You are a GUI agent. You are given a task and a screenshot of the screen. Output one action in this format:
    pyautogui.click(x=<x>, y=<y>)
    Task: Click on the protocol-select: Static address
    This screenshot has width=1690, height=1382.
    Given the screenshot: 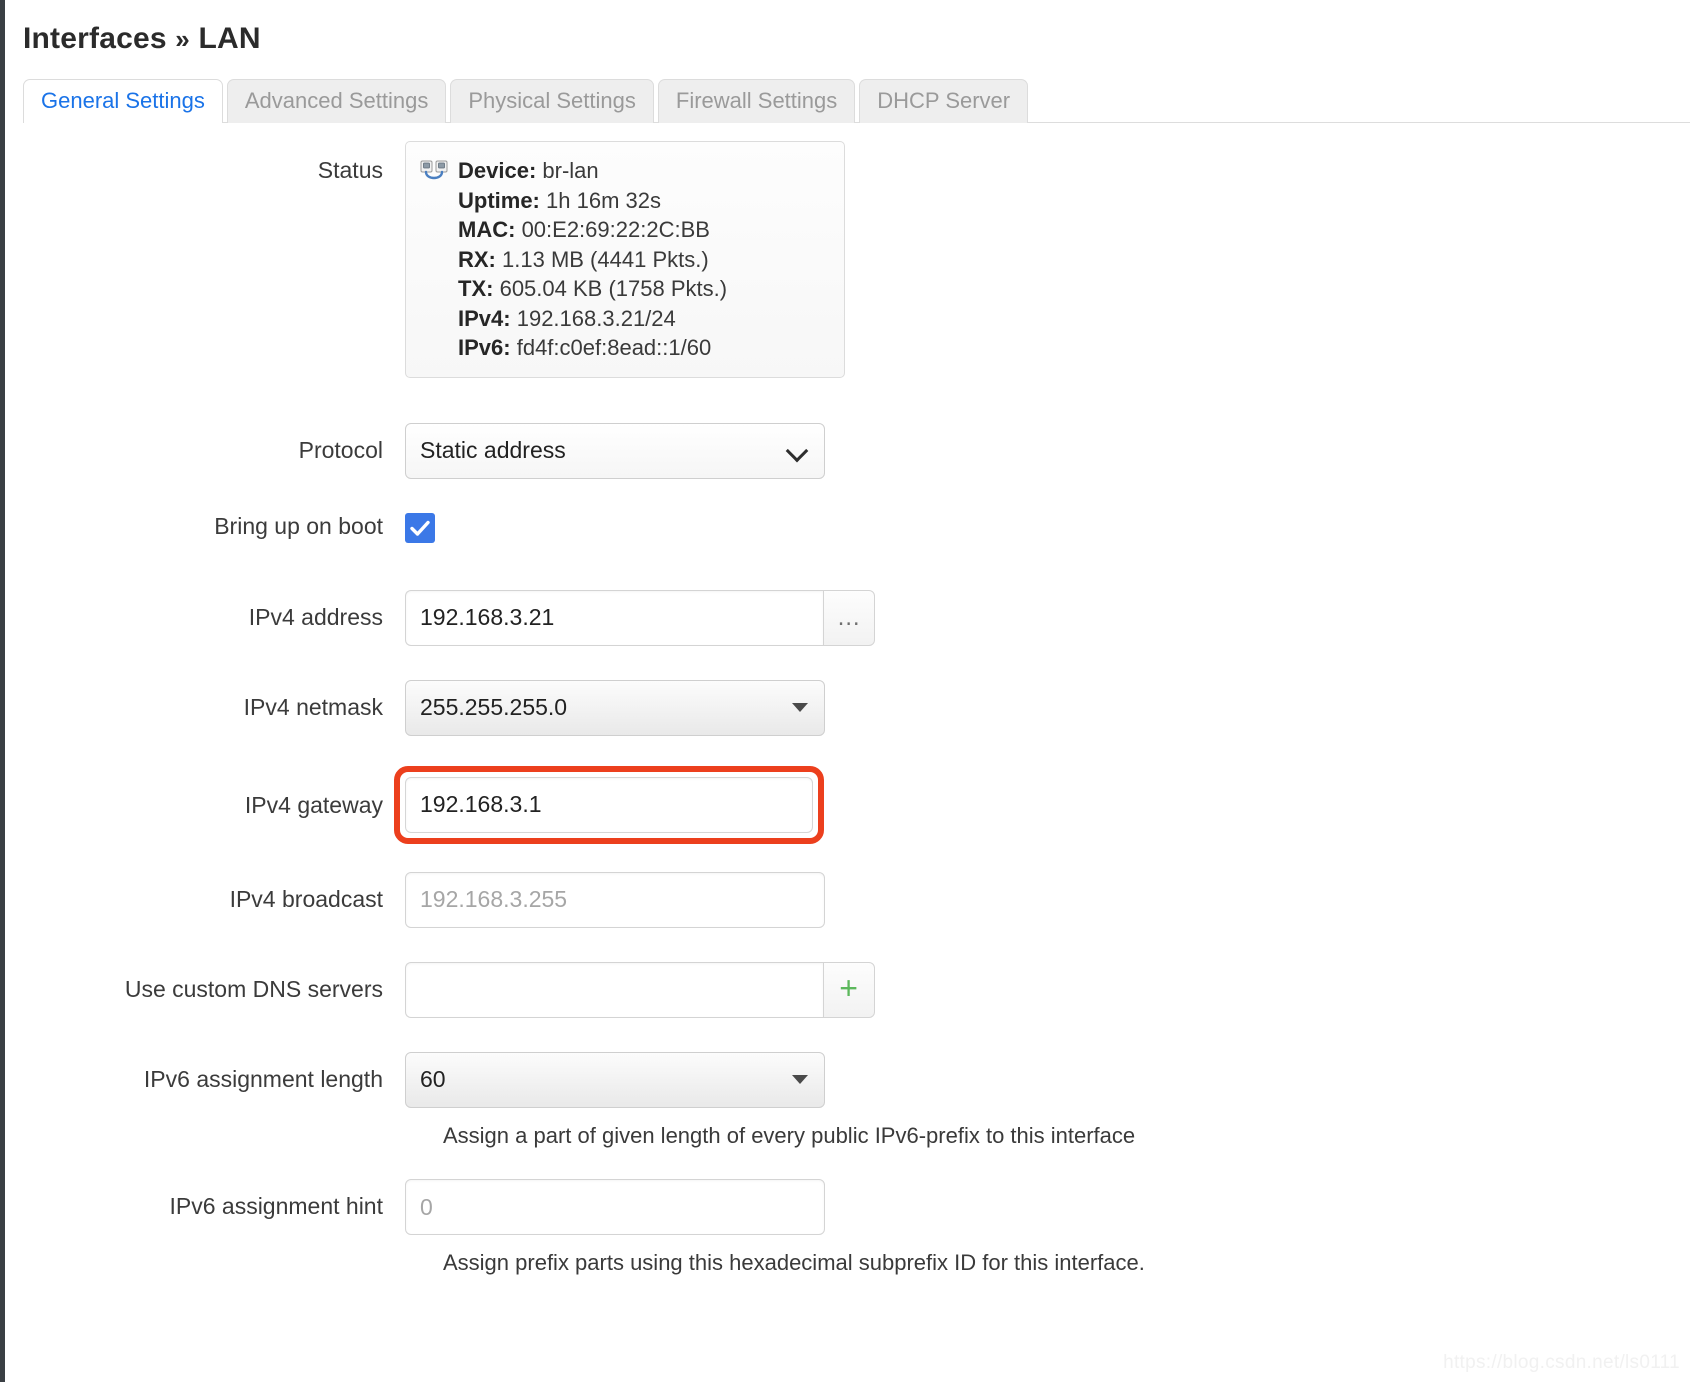 What is the action you would take?
    pyautogui.click(x=615, y=450)
    